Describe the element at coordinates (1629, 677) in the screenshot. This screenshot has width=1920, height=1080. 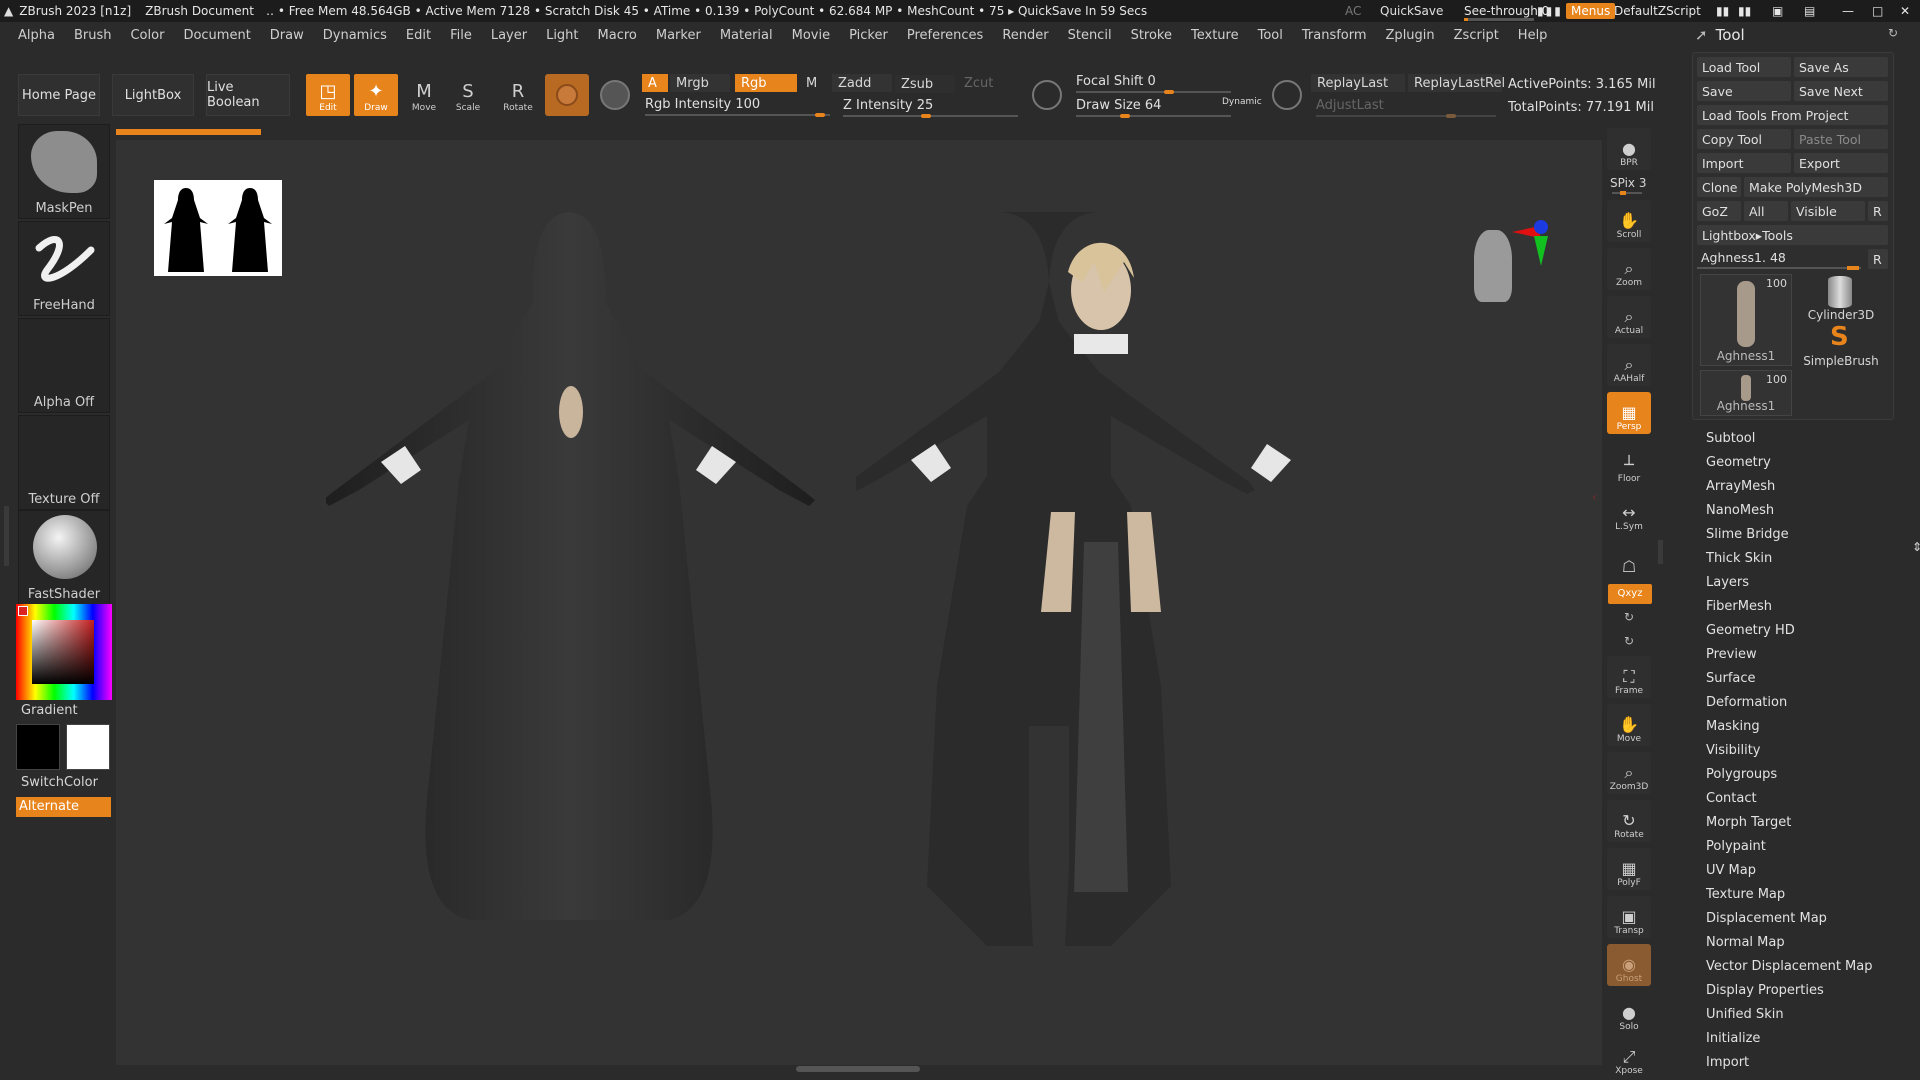
I see `frame-button: ⛶ Frame` at that location.